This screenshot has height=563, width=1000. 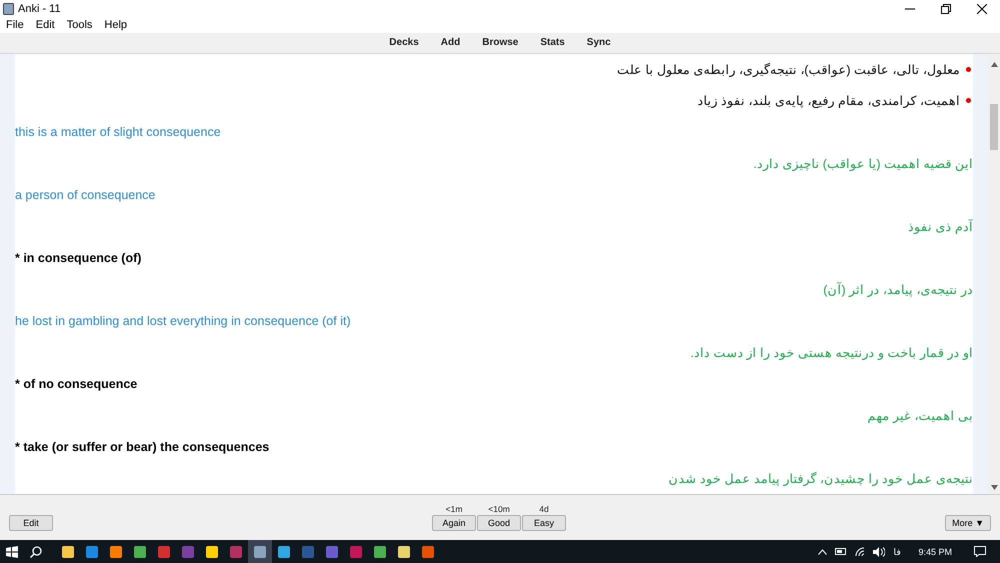 I want to click on interval-label: <10m, so click(x=499, y=509).